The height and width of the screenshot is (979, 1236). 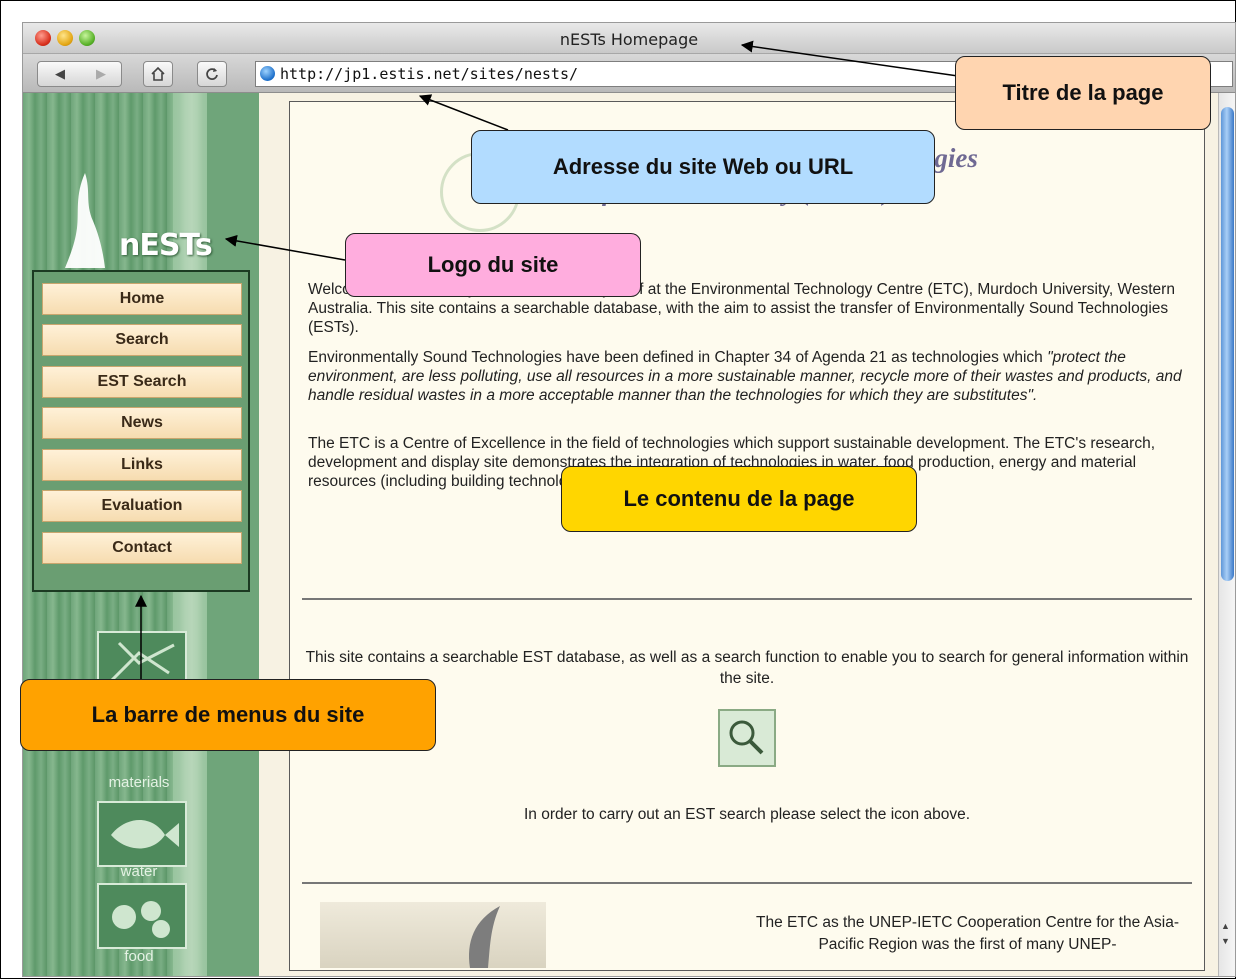 I want to click on callout-url: Adresse du site Web ou URL, so click(x=703, y=167).